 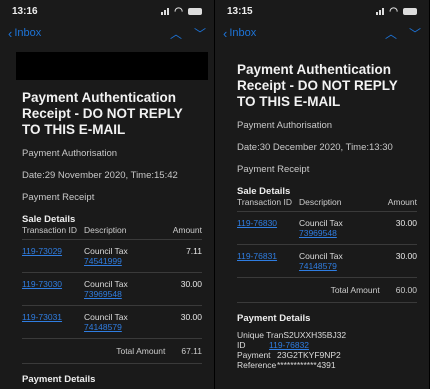 What do you see at coordinates (53, 256) in the screenshot?
I see `transaction-id-link: 119-73029` at bounding box center [53, 256].